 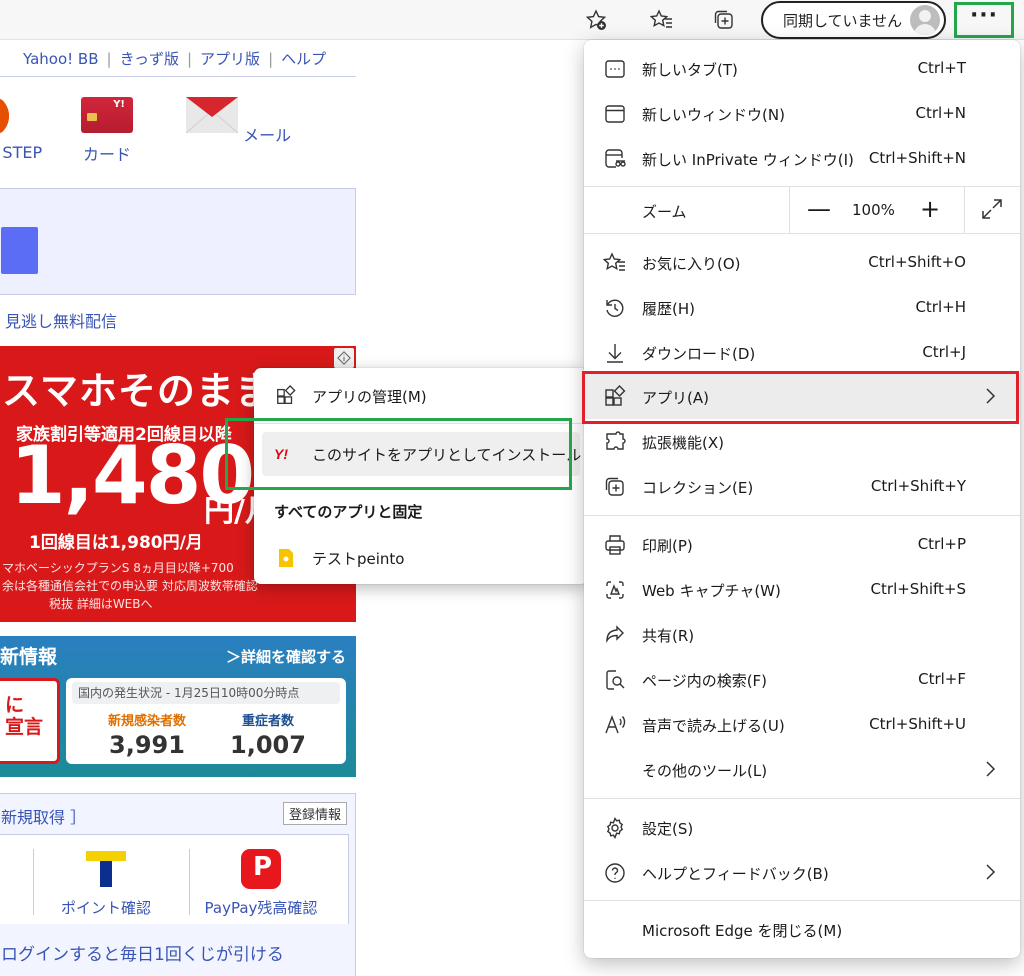 What do you see at coordinates (941, 68) in the screenshot?
I see `menu-shortcut: Ctrl+T` at bounding box center [941, 68].